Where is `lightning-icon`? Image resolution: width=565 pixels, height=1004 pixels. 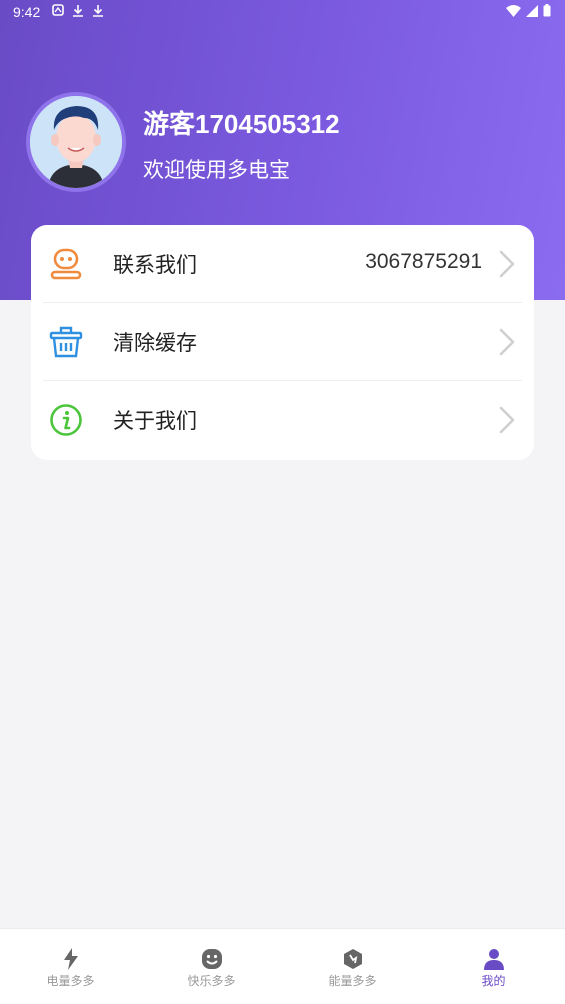
lightning-icon is located at coordinates (71, 959).